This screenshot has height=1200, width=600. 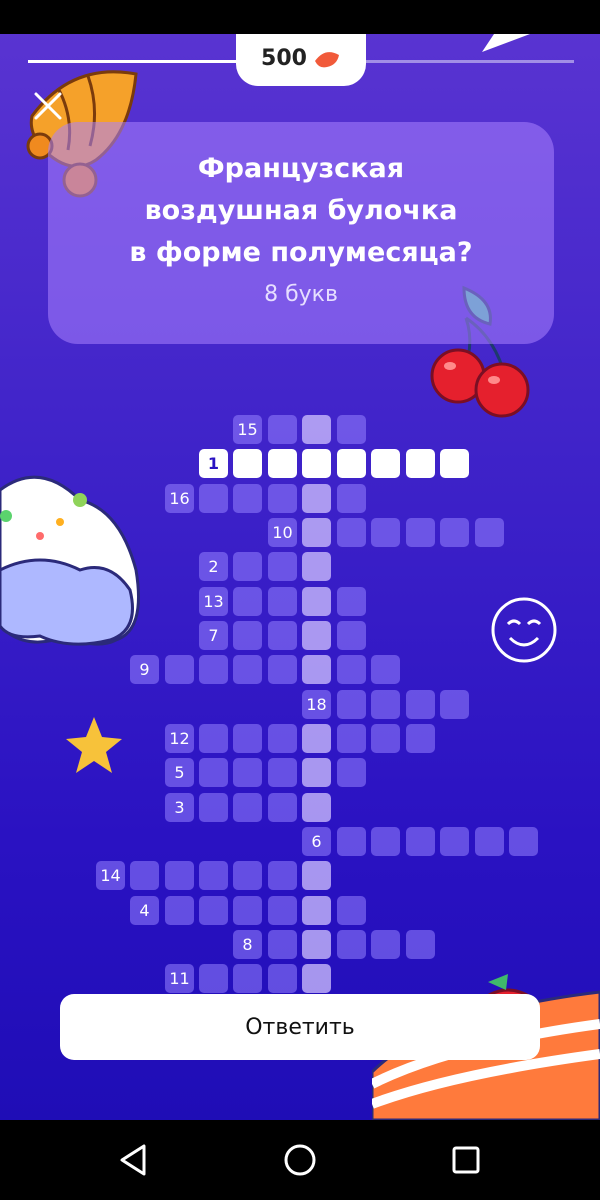 I want to click on home-icon, so click(x=300, y=1160).